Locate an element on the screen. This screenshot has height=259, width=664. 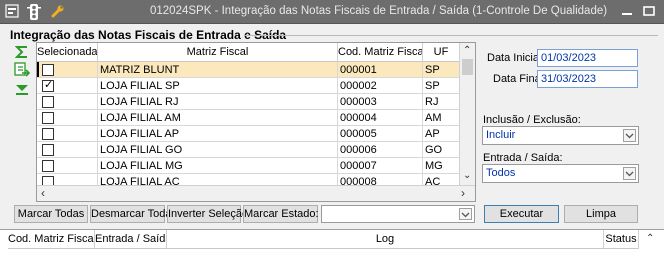
matriz-fiscal-cell: MATRIZ BLUNT is located at coordinates (218, 70).